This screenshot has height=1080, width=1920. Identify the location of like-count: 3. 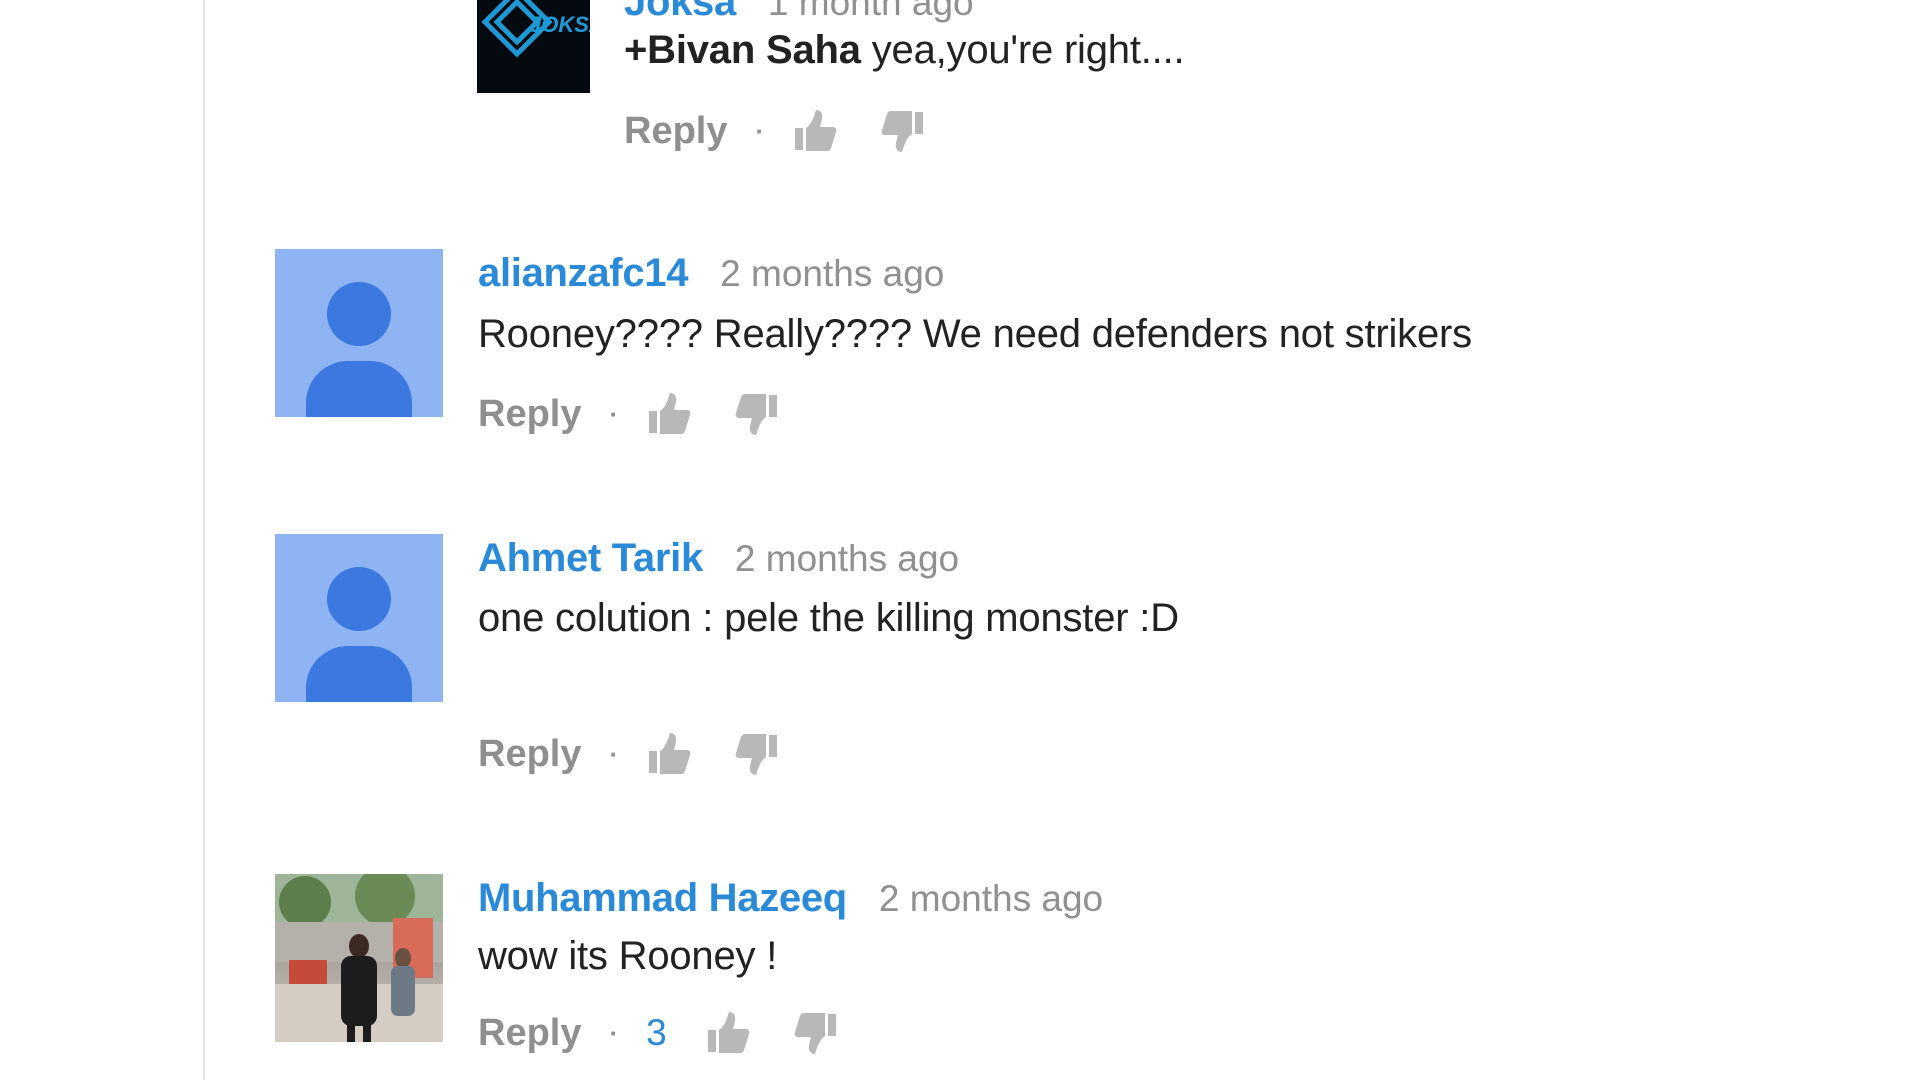
(656, 1032).